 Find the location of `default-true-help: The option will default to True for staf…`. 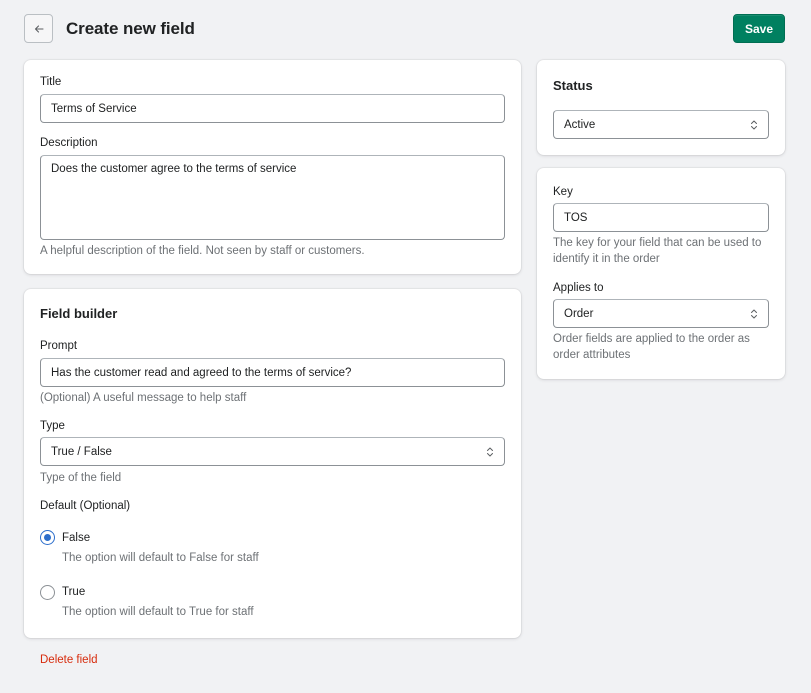

default-true-help: The option will default to True for staf… is located at coordinates (158, 612).